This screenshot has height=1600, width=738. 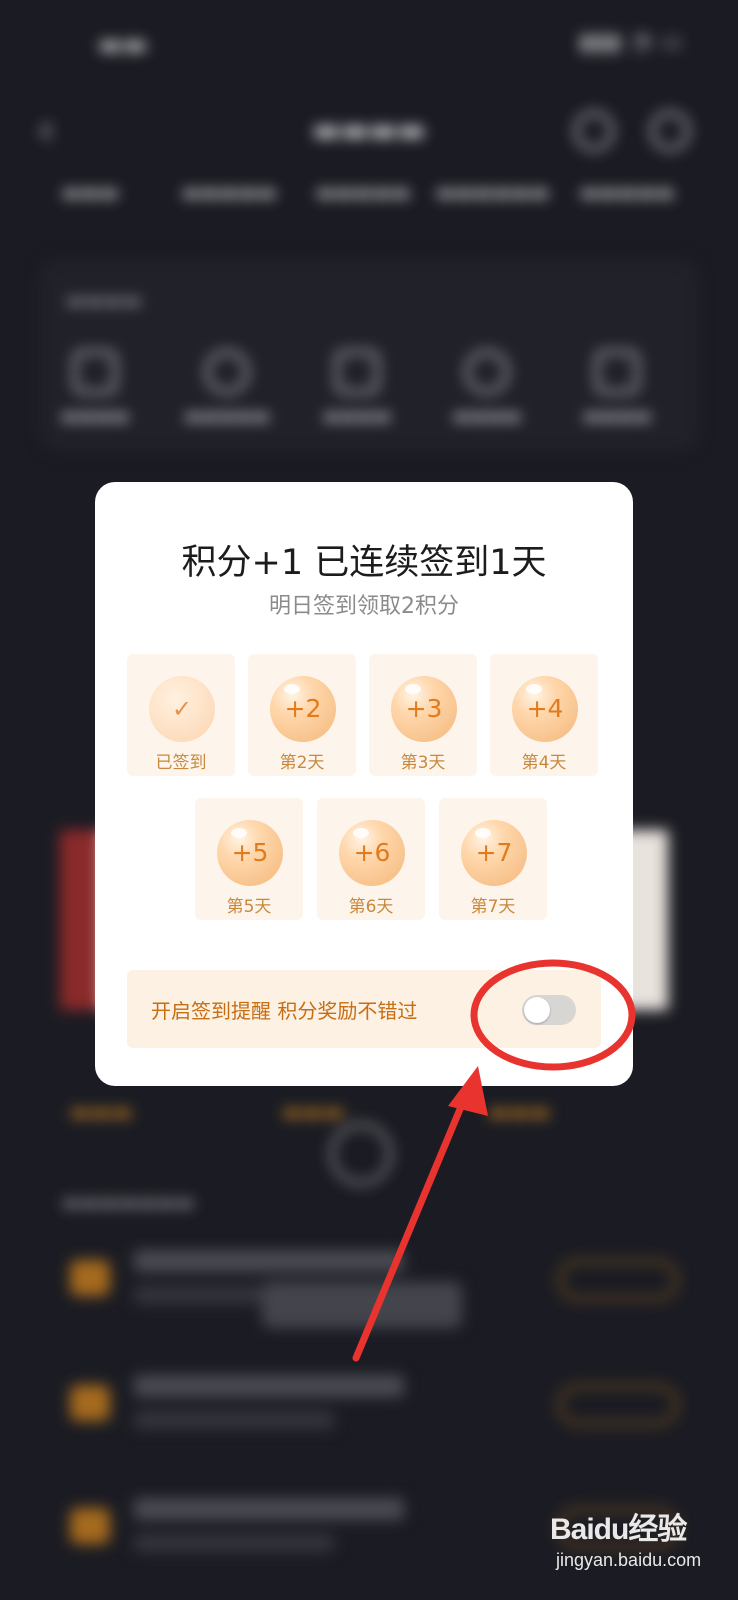 I want to click on category-item: ▬▬▬▬▬▬, so click(x=492, y=192).